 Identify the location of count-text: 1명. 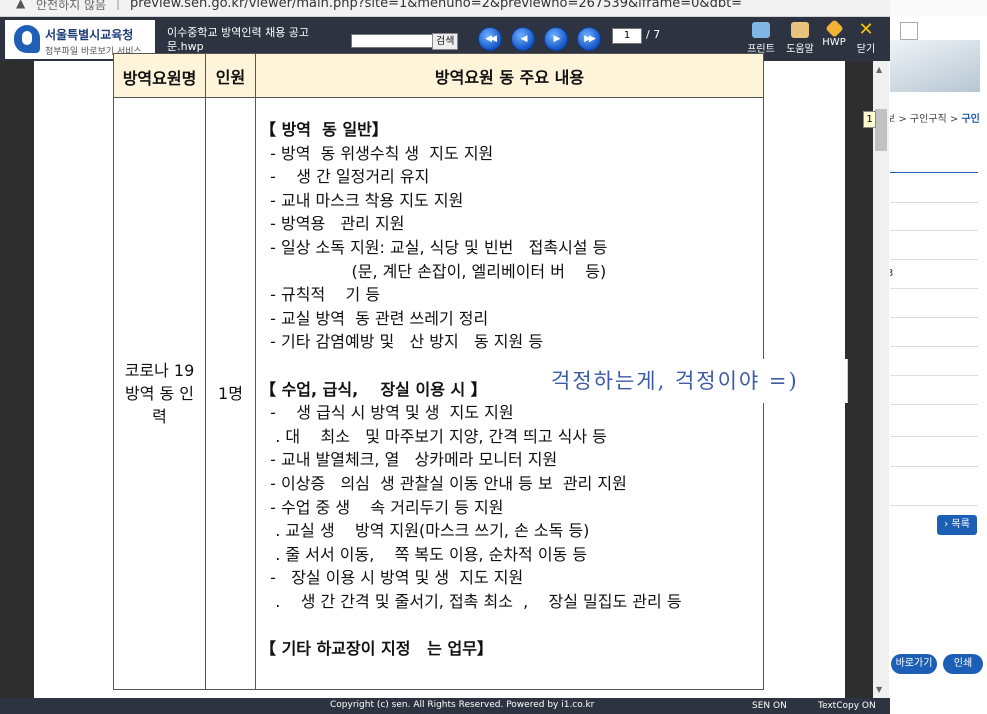
(230, 393).